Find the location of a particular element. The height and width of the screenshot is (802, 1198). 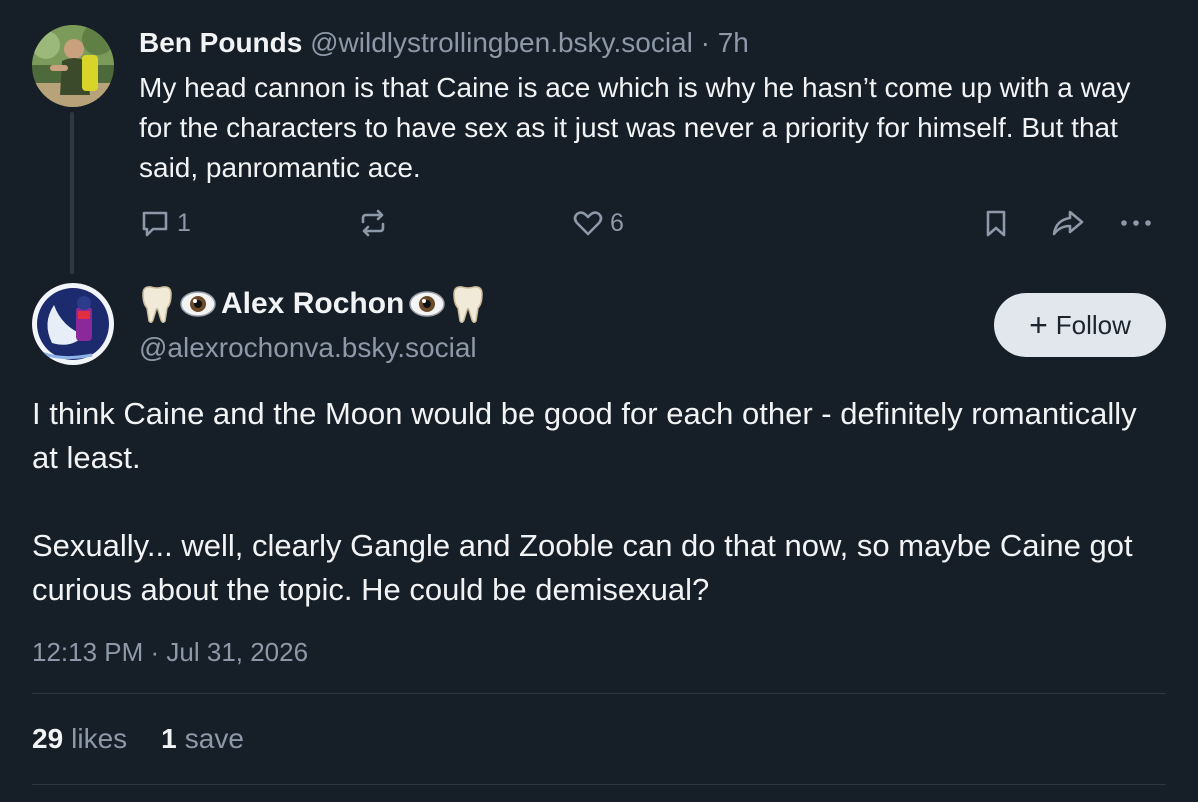

reply-timestamp: 7h is located at coordinates (733, 42).